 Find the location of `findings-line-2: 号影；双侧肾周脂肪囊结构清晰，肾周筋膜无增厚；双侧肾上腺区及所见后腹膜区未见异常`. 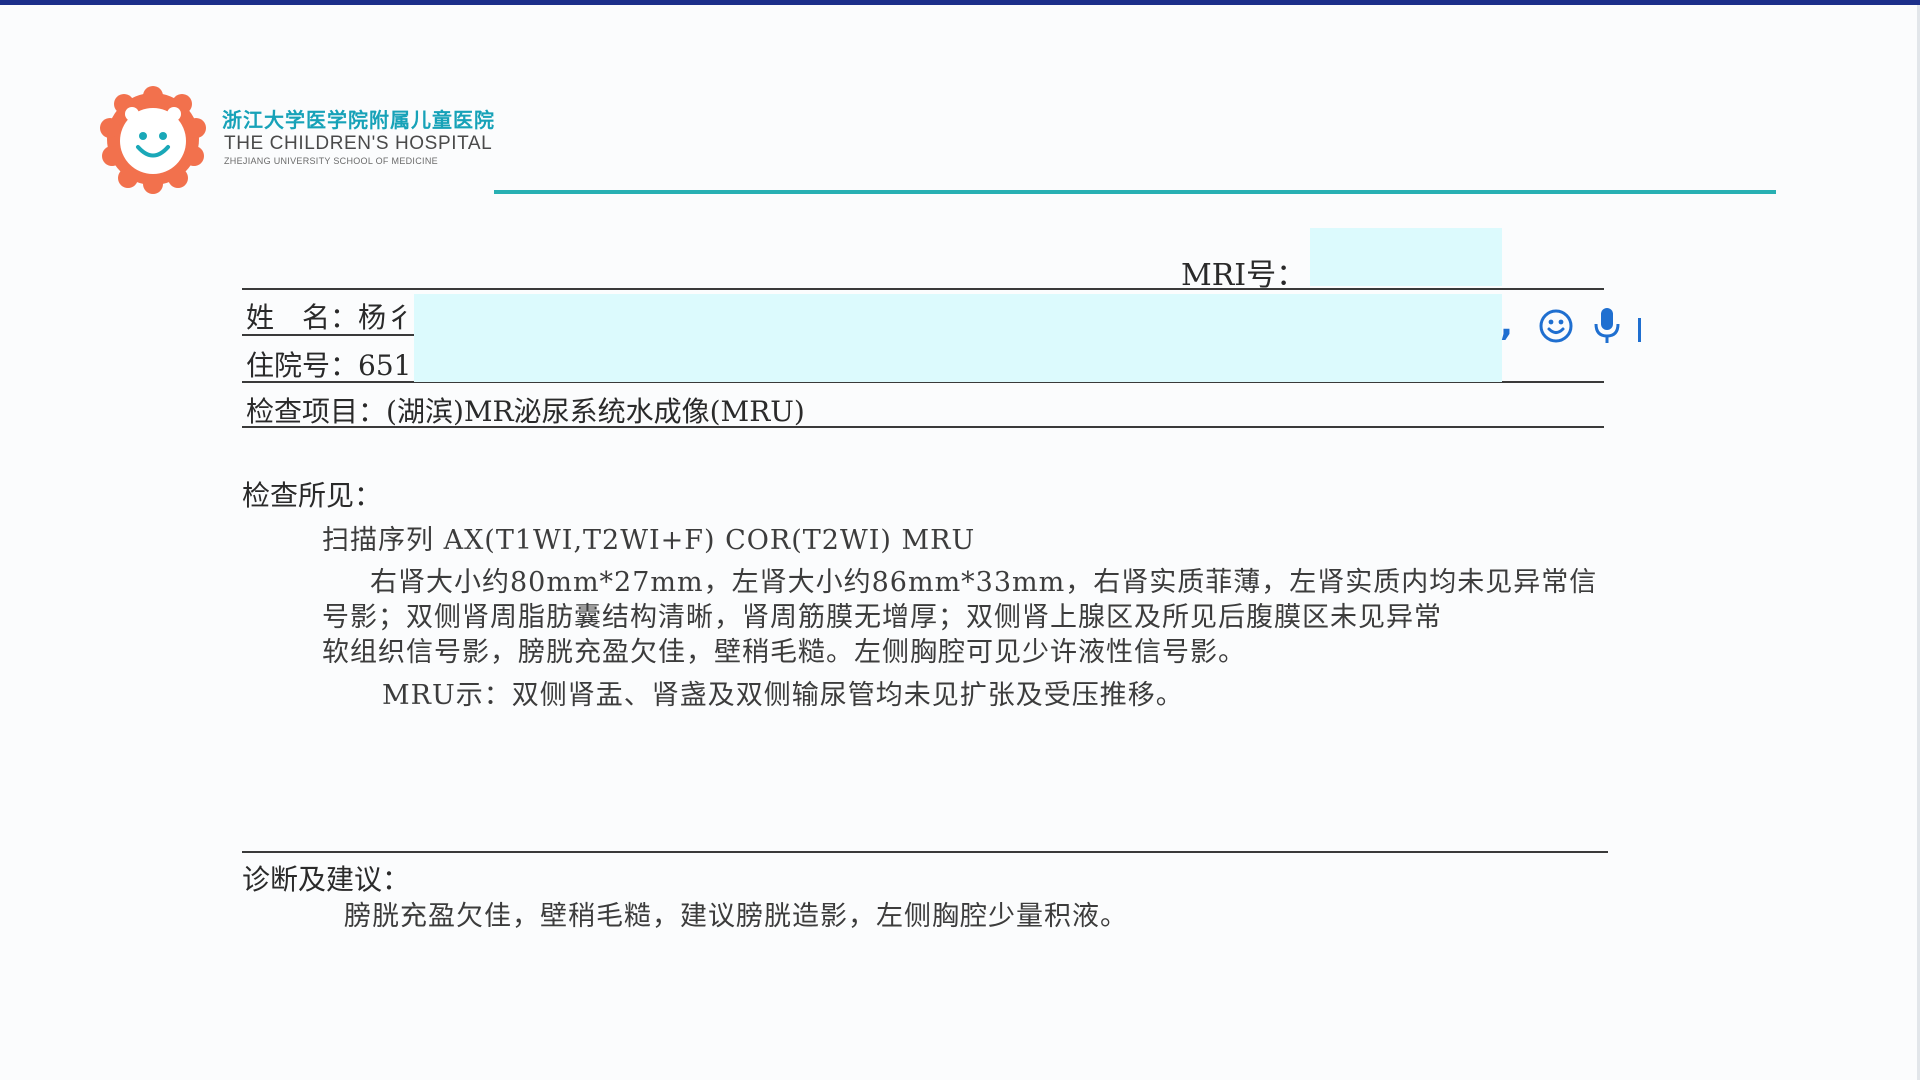

findings-line-2: 号影；双侧肾周脂肪囊结构清晰，肾周筋膜无增厚；双侧肾上腺区及所见后腹膜区未见异常 is located at coordinates (882, 617).